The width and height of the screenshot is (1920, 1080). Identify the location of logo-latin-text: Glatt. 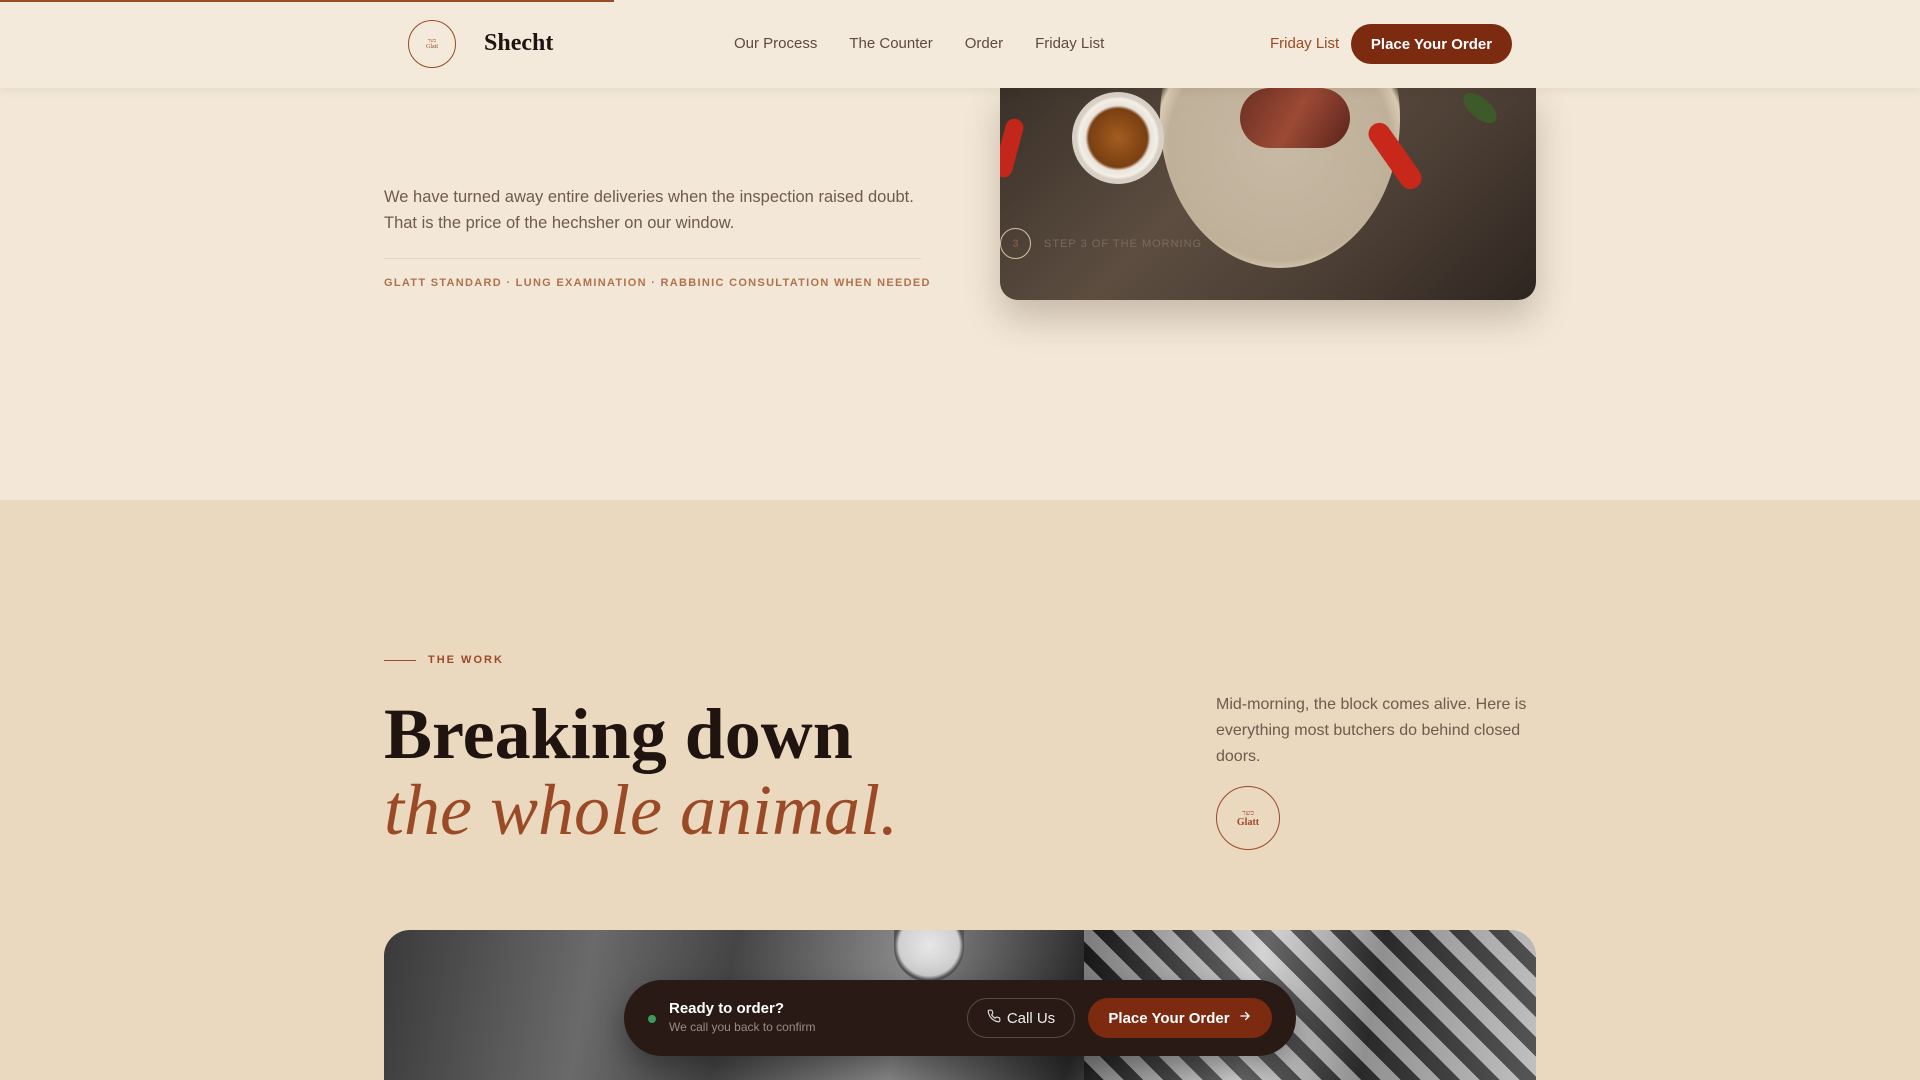
(432, 46).